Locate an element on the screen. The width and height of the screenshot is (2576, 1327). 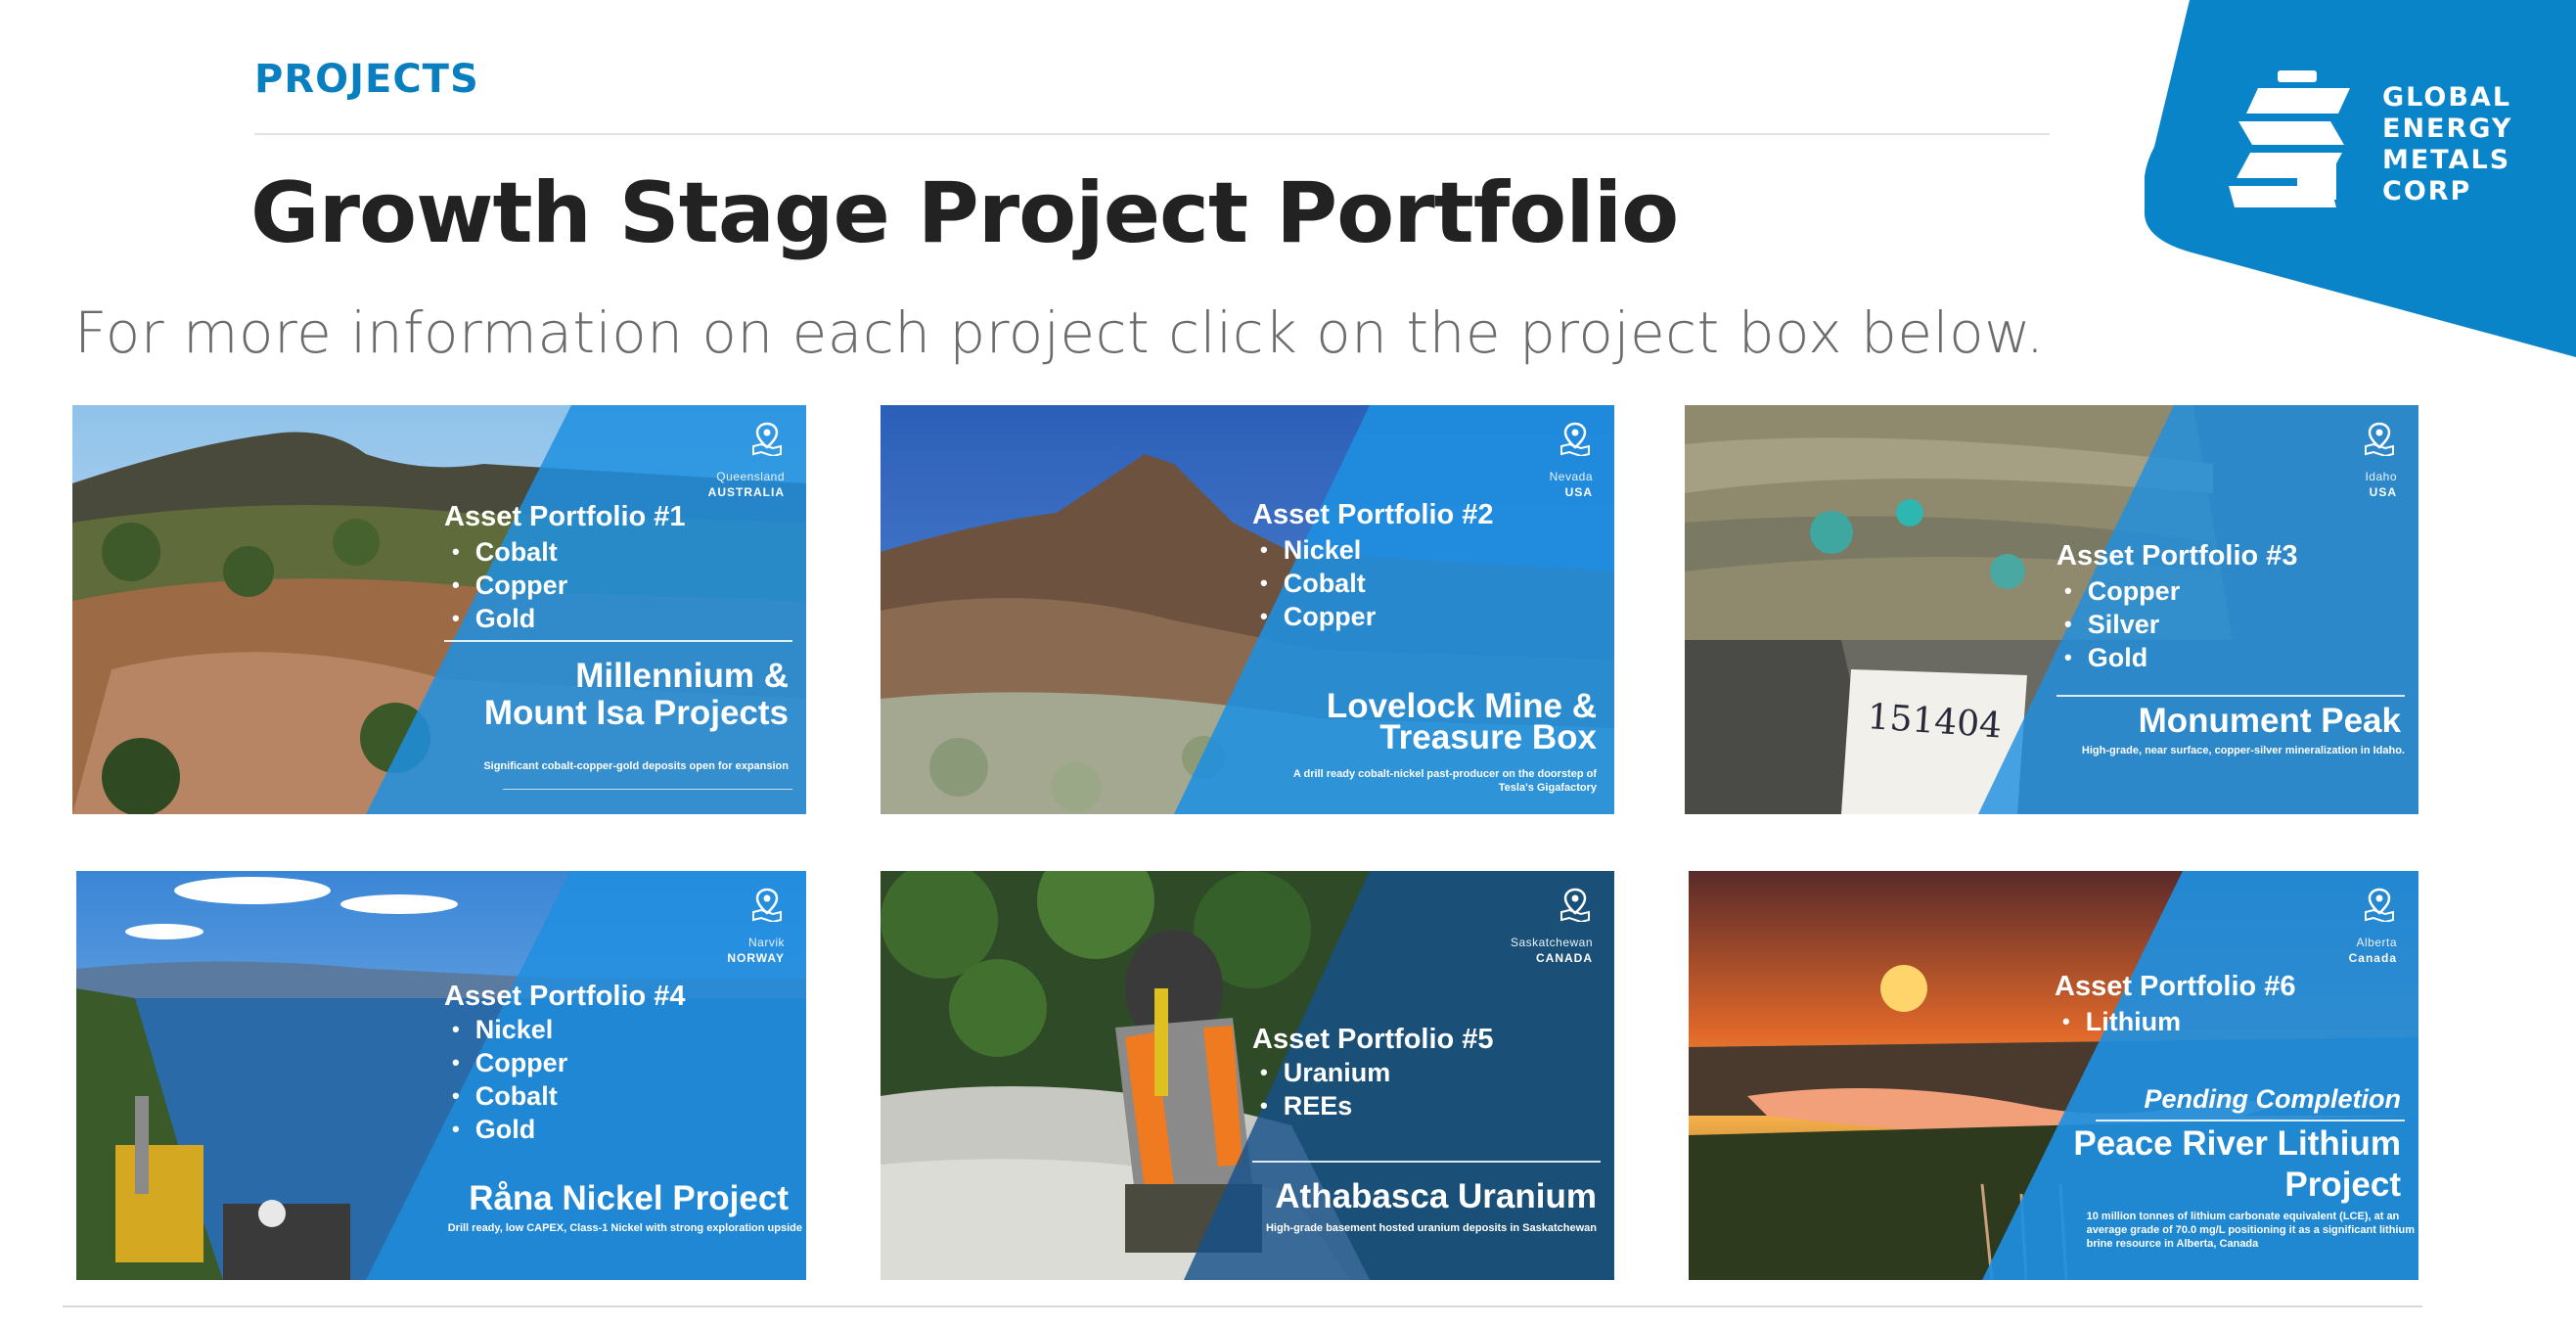
metals-list: Copper Silver Gold is located at coordinates (2122, 625).